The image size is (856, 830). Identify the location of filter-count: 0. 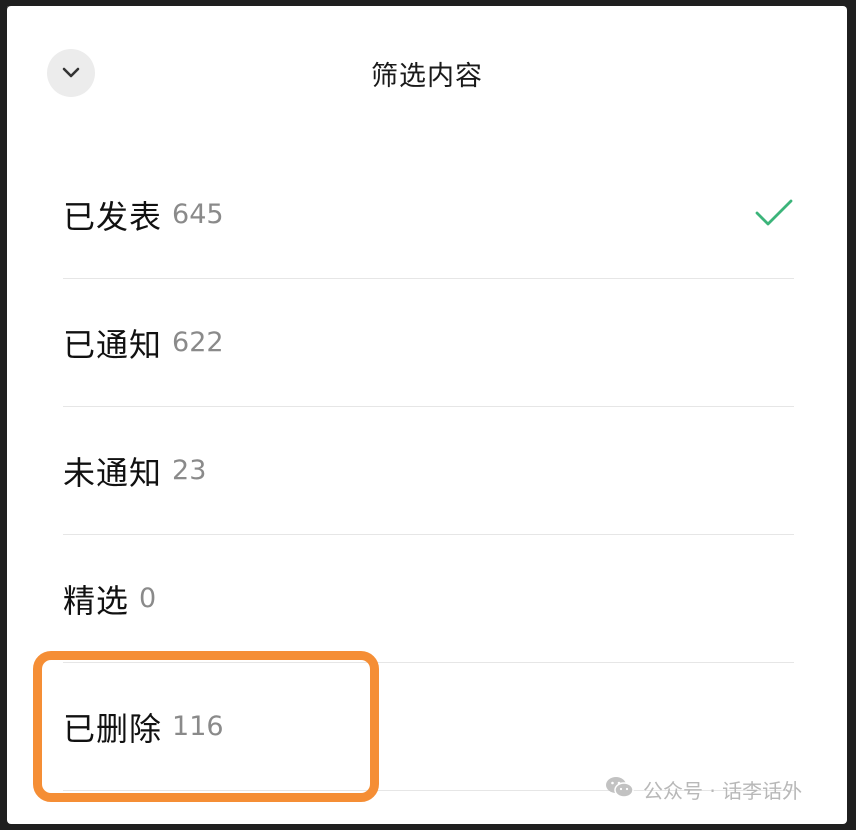
(148, 598).